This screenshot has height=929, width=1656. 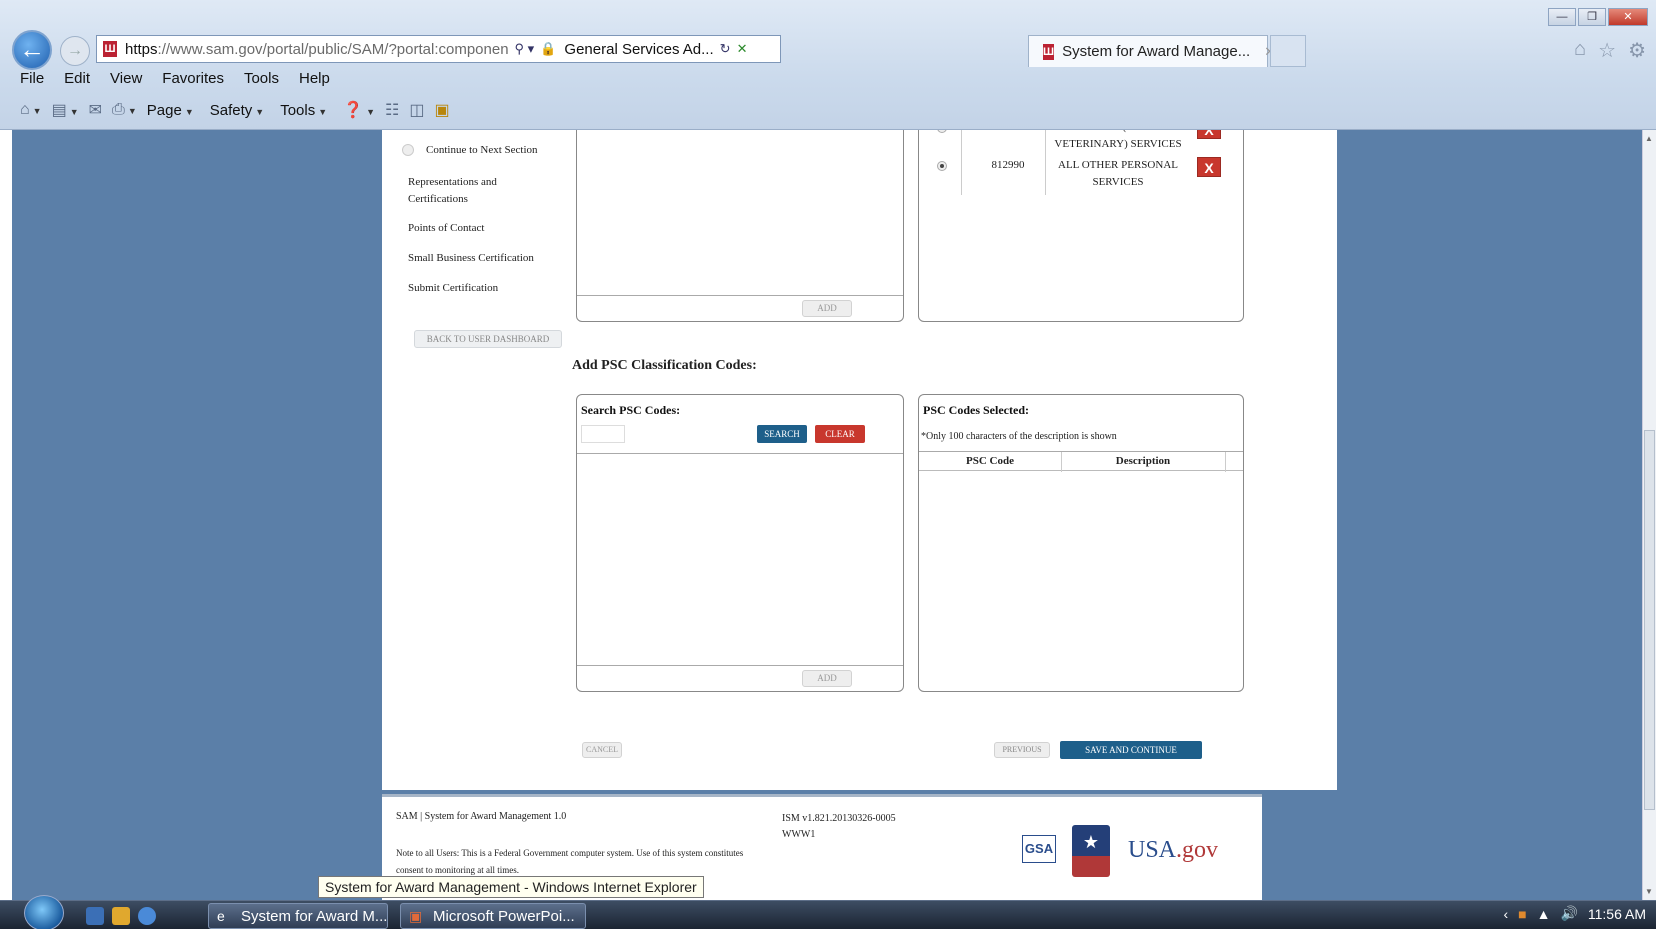 I want to click on usagov-usa: USA, so click(x=1152, y=850).